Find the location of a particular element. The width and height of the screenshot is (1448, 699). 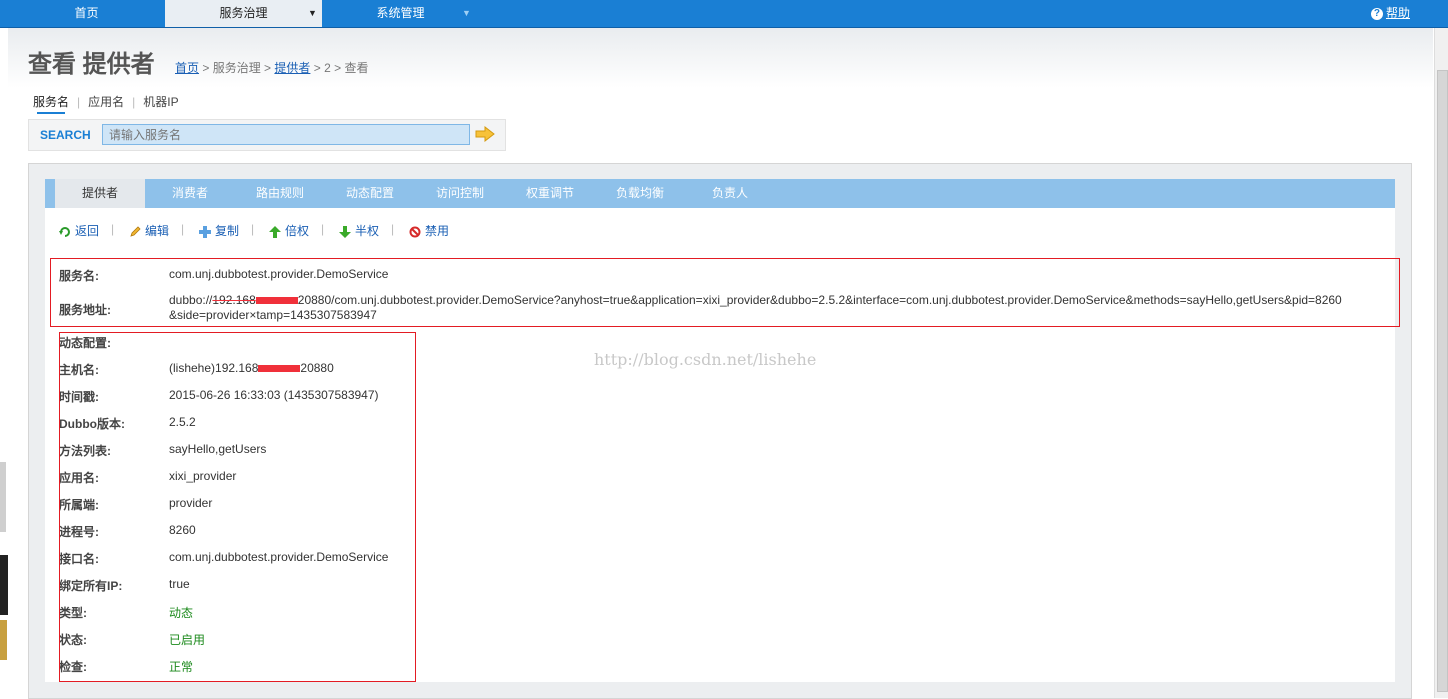

copy-label: 复制 is located at coordinates (227, 231).